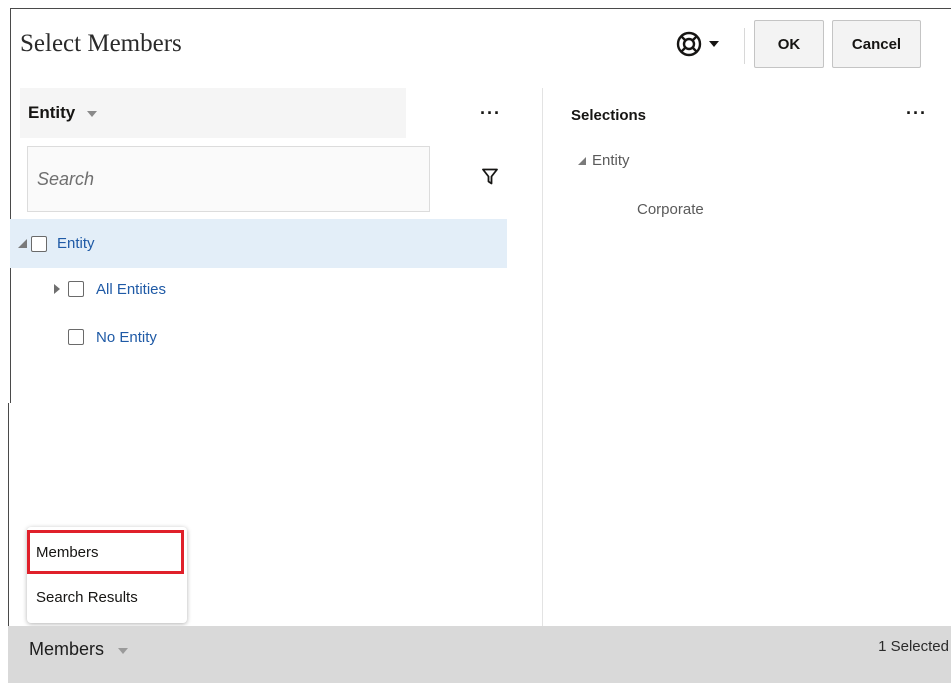  Describe the element at coordinates (611, 160) in the screenshot. I see `selections-group-label: Entity` at that location.